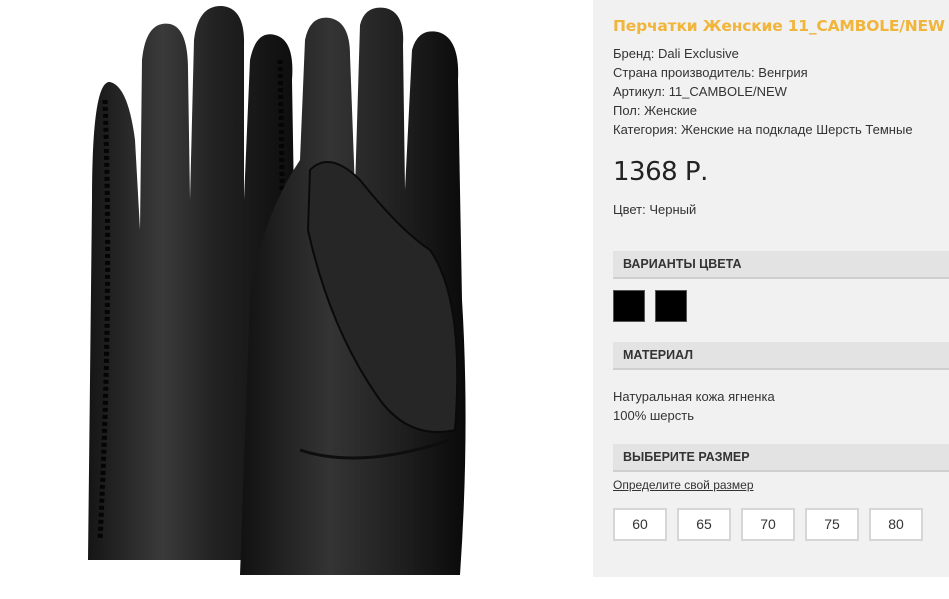 The height and width of the screenshot is (599, 949). What do you see at coordinates (655, 209) in the screenshot?
I see `product-color: Цвет: Черный` at bounding box center [655, 209].